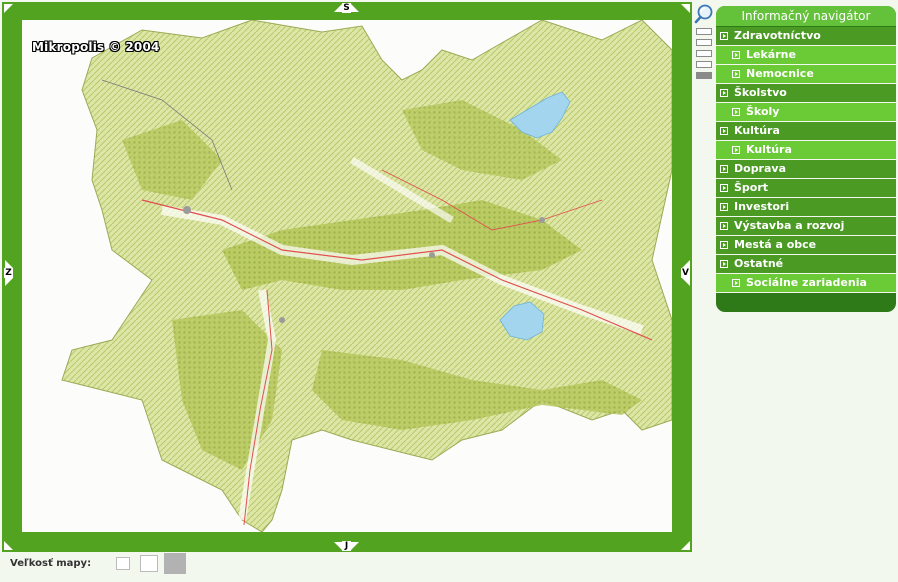 Image resolution: width=898 pixels, height=582 pixels. I want to click on pan-east-up-arrow-icon, so click(685, 264).